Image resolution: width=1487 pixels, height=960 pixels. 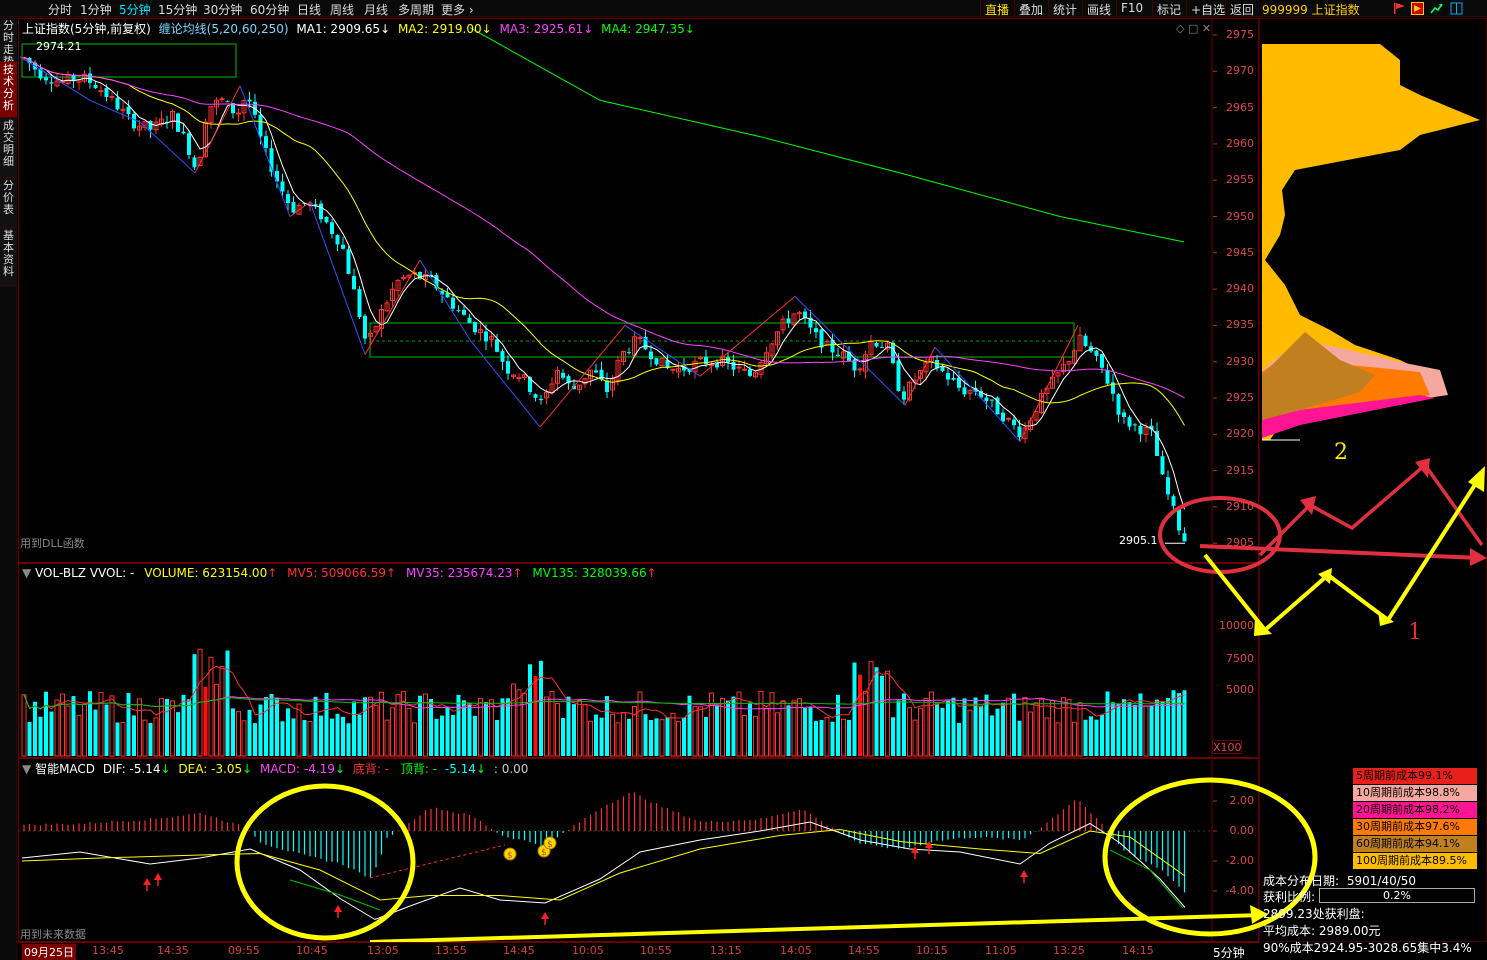 What do you see at coordinates (206, 573) in the screenshot?
I see `volume-value: VOLUME: 623154.00` at bounding box center [206, 573].